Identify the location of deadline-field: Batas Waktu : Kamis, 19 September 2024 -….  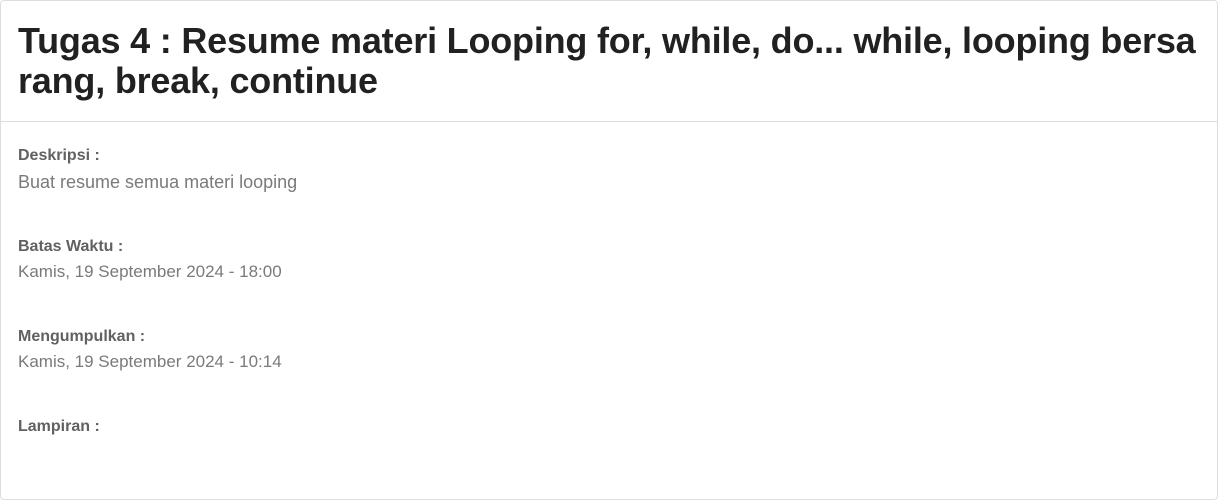
(609, 260).